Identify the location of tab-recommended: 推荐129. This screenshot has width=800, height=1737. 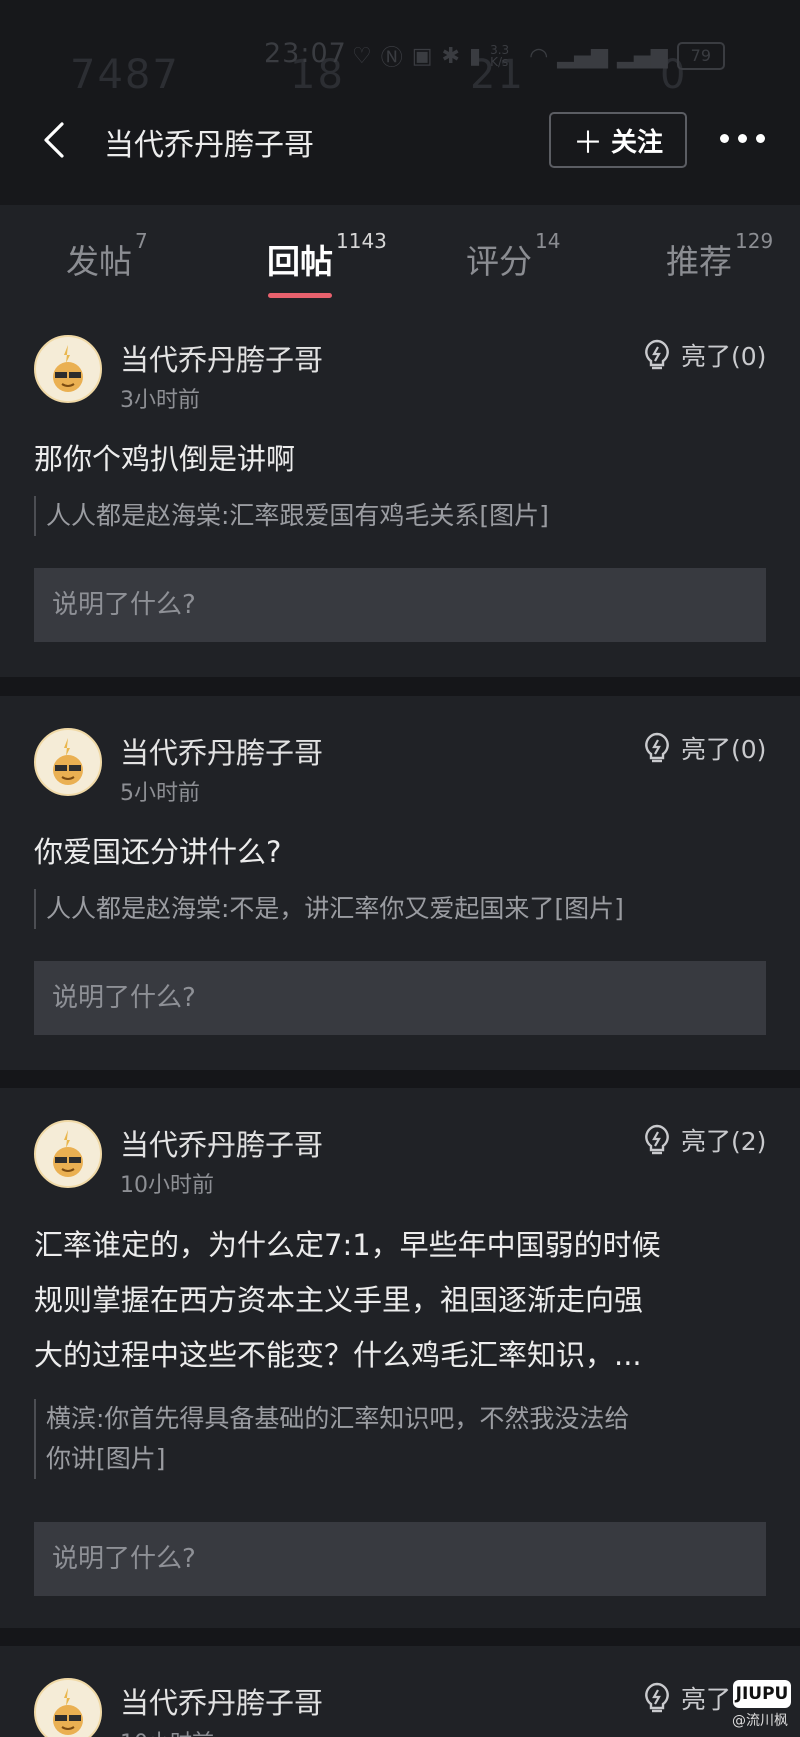
(719, 256).